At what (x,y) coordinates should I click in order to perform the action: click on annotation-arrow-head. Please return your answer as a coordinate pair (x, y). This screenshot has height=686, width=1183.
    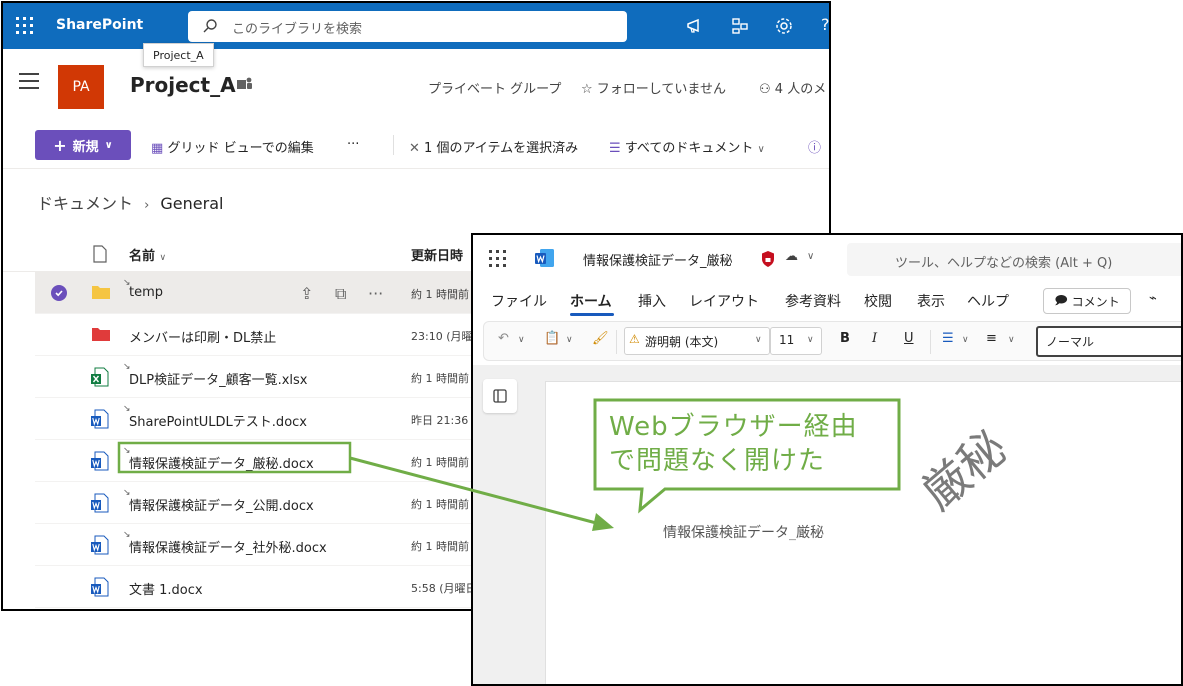
    Looking at the image, I should click on (603, 522).